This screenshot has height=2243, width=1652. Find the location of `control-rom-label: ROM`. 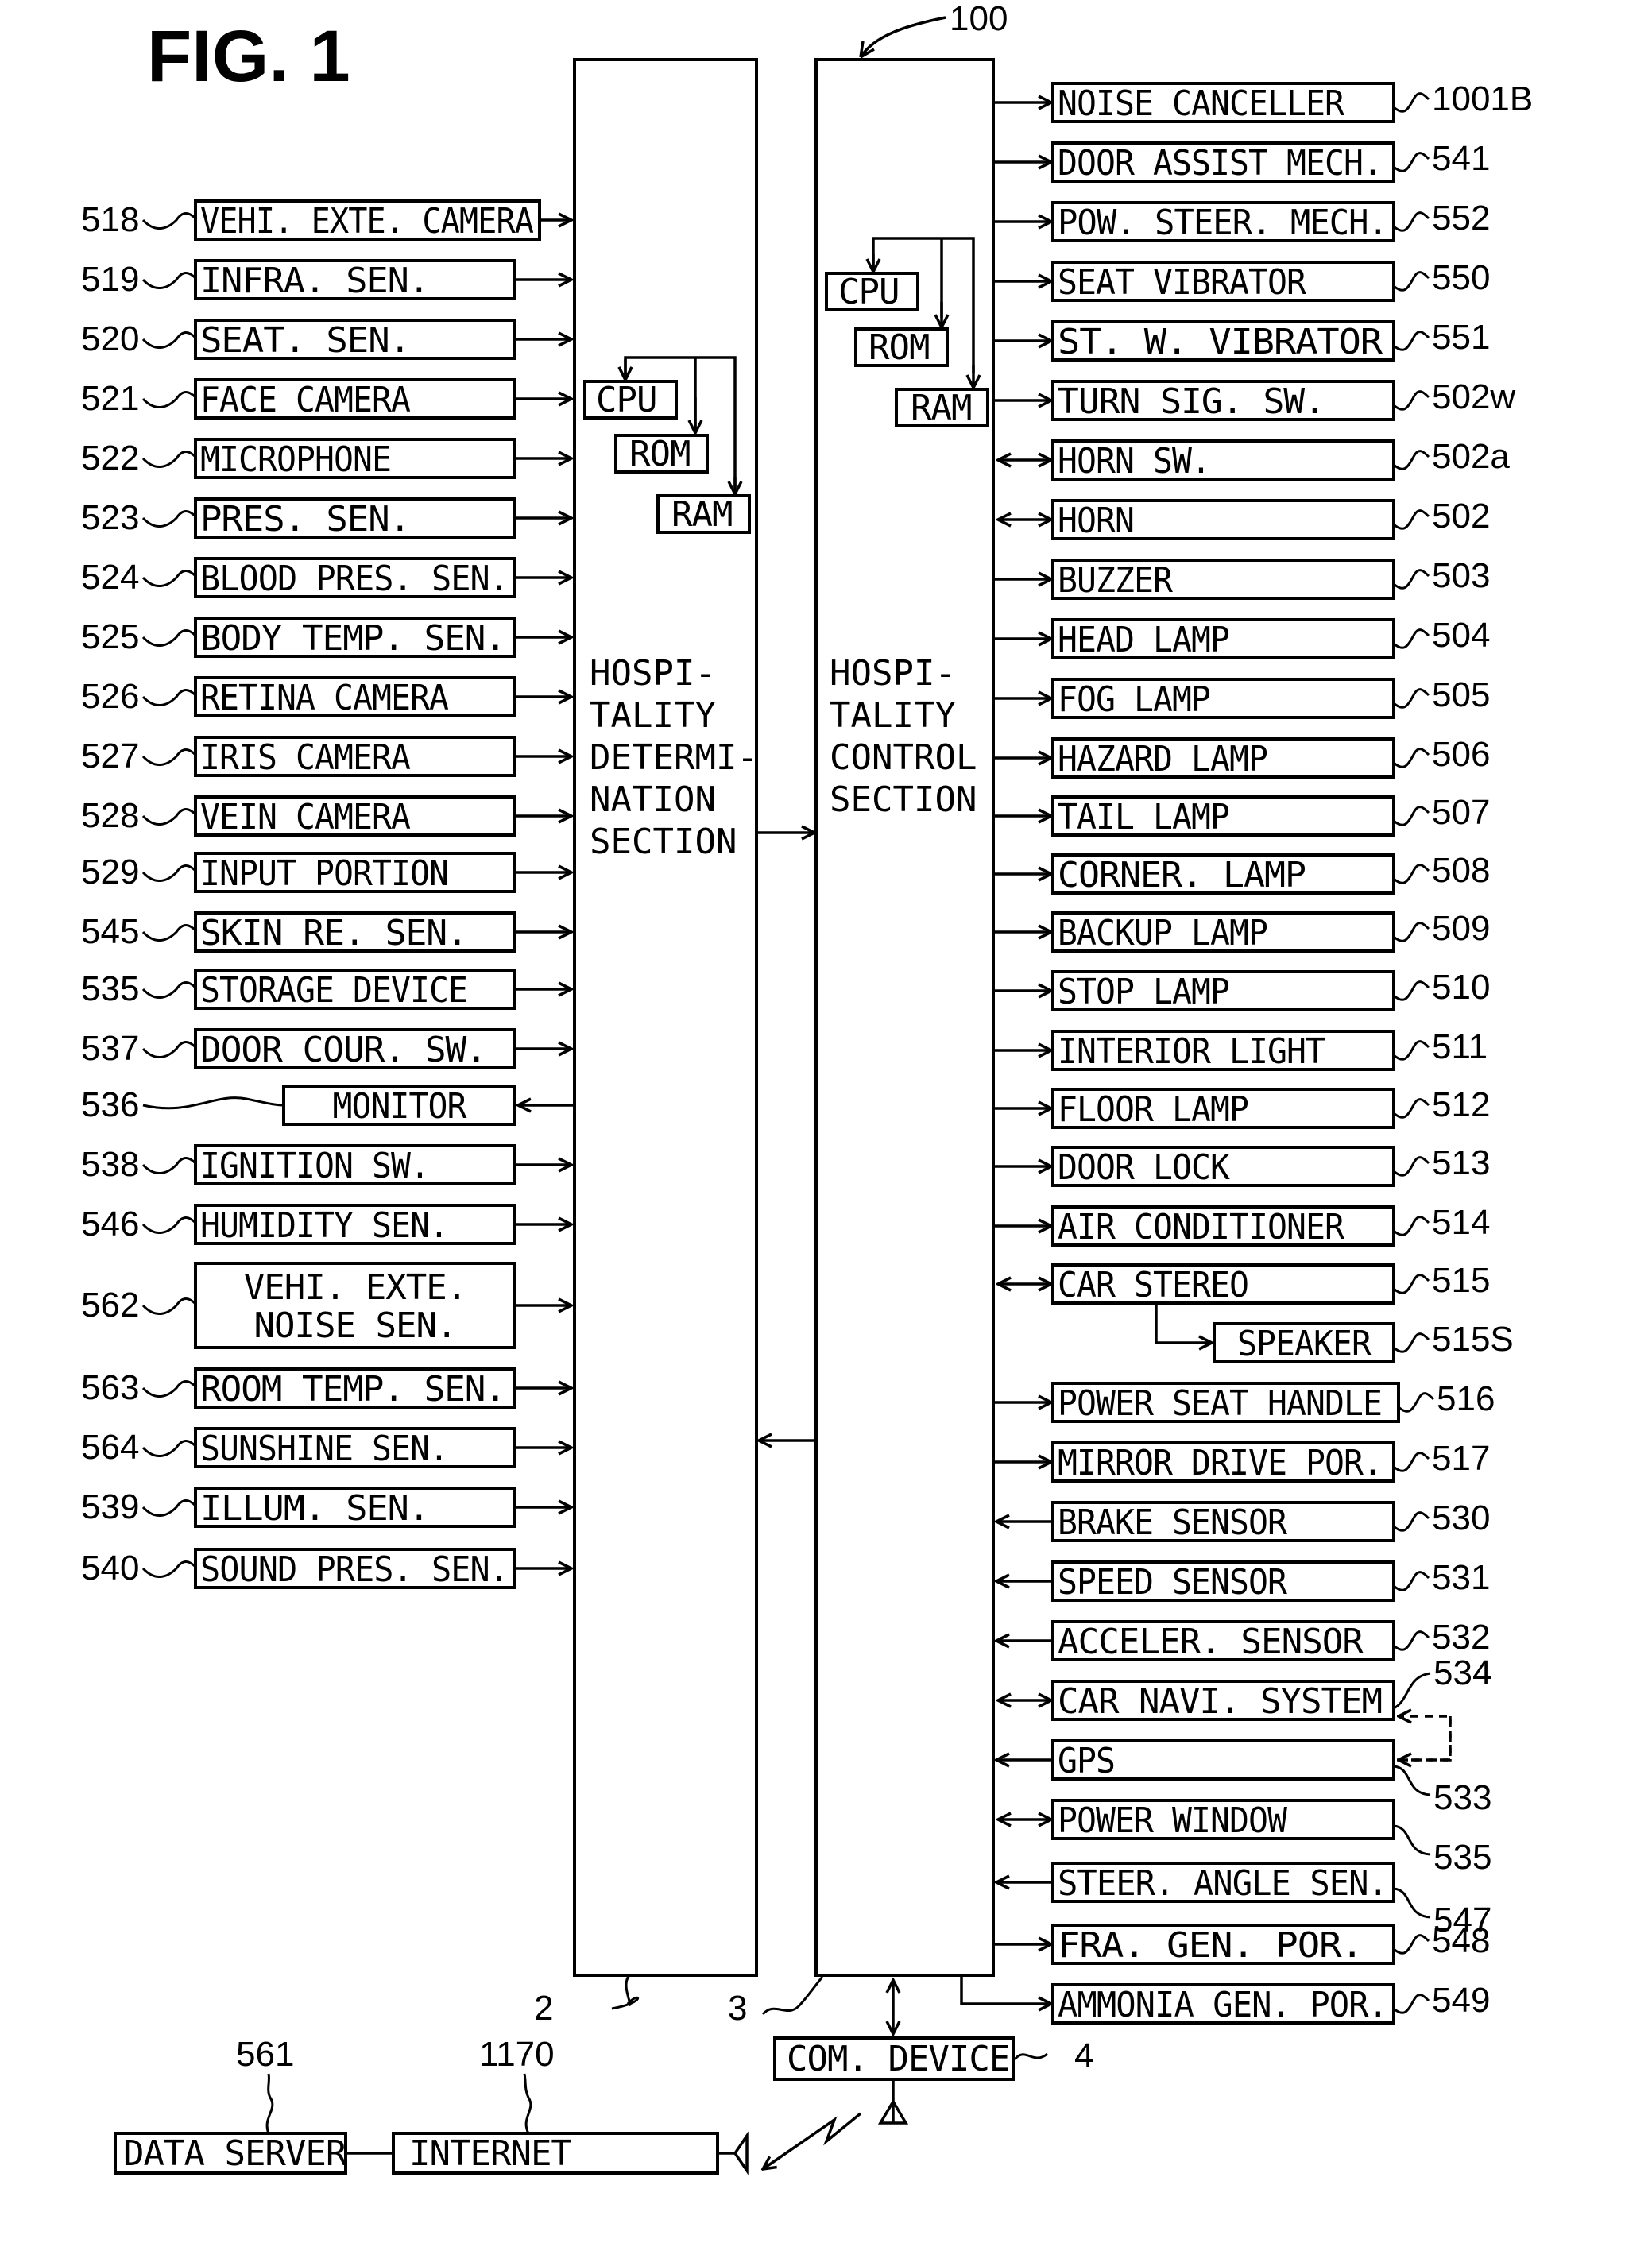

control-rom-label: ROM is located at coordinates (899, 347).